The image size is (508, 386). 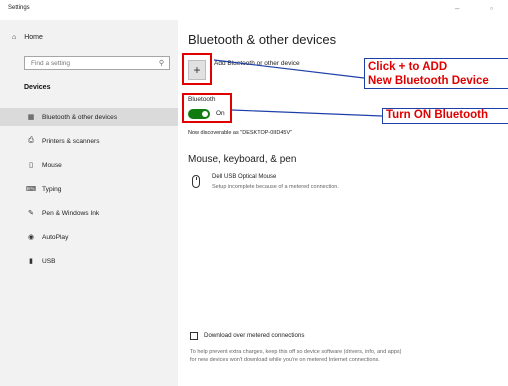 What do you see at coordinates (31, 117) in the screenshot?
I see `bluetooth-devices-icon: ▦` at bounding box center [31, 117].